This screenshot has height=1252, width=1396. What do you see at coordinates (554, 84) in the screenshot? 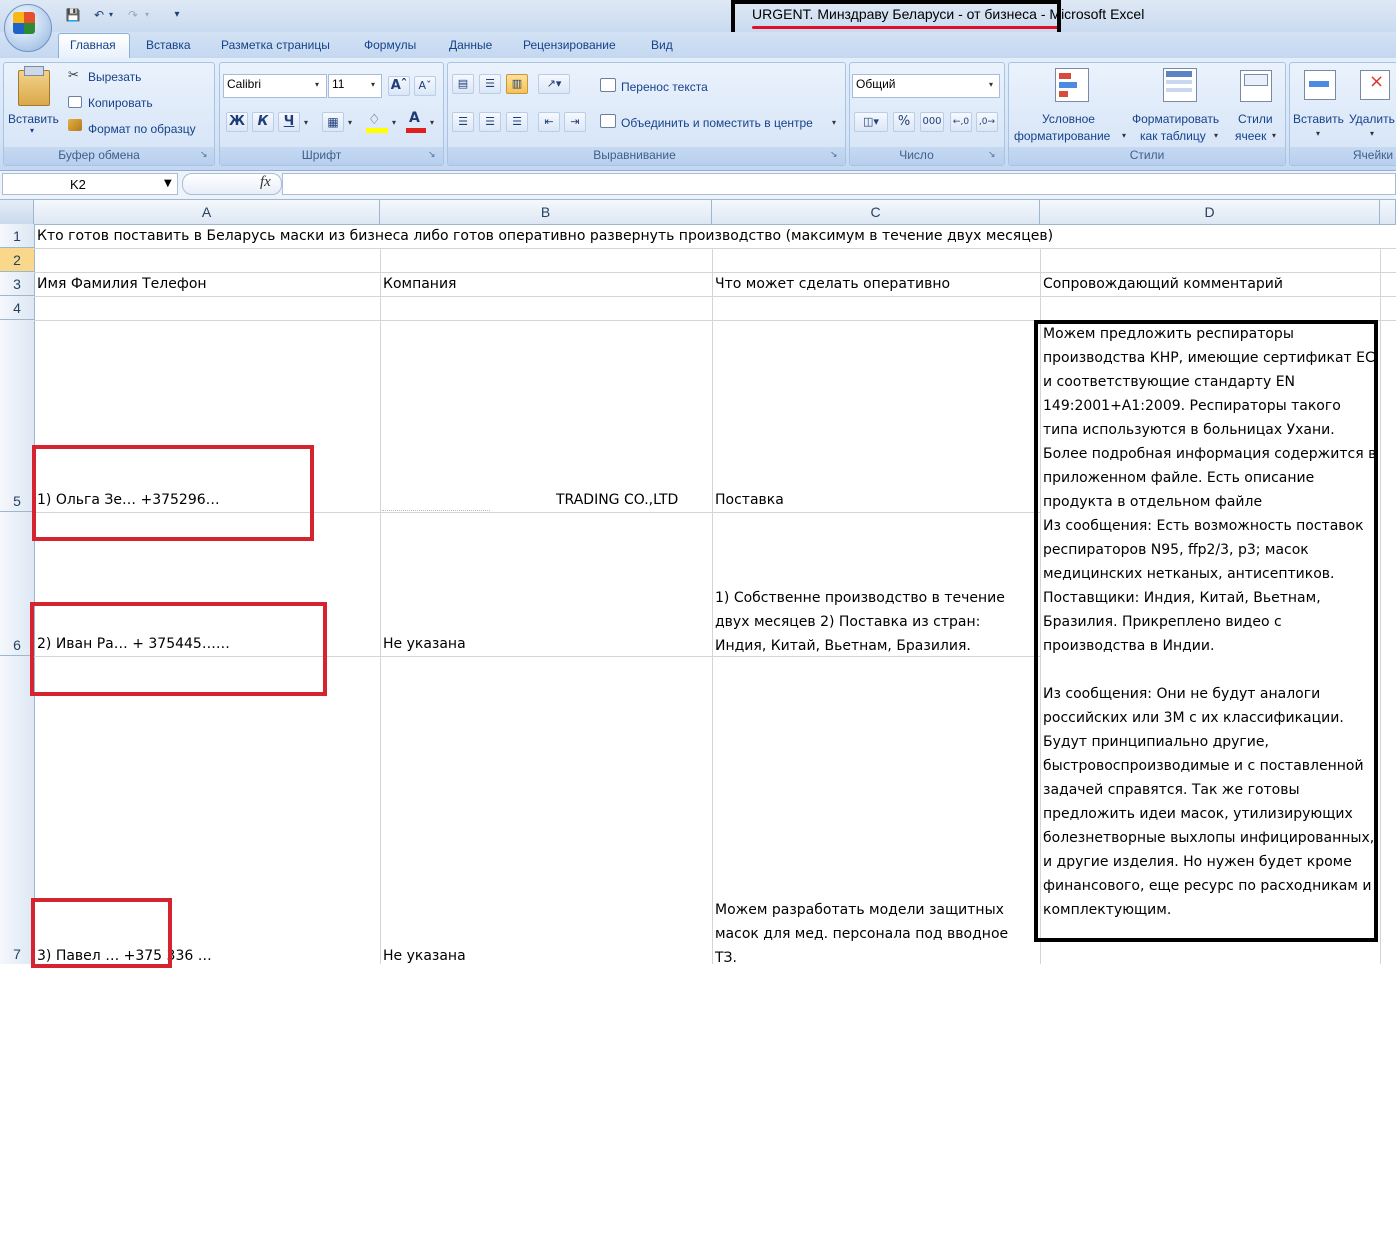
I see `orientation-icon: ↗▾` at bounding box center [554, 84].